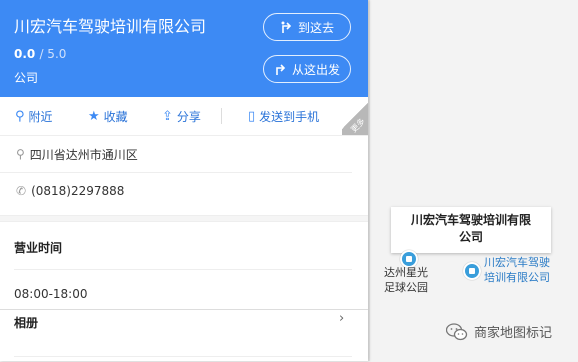 Image resolution: width=578 pixels, height=362 pixels. What do you see at coordinates (53, 54) in the screenshot?
I see `rating-max: / 5.0` at bounding box center [53, 54].